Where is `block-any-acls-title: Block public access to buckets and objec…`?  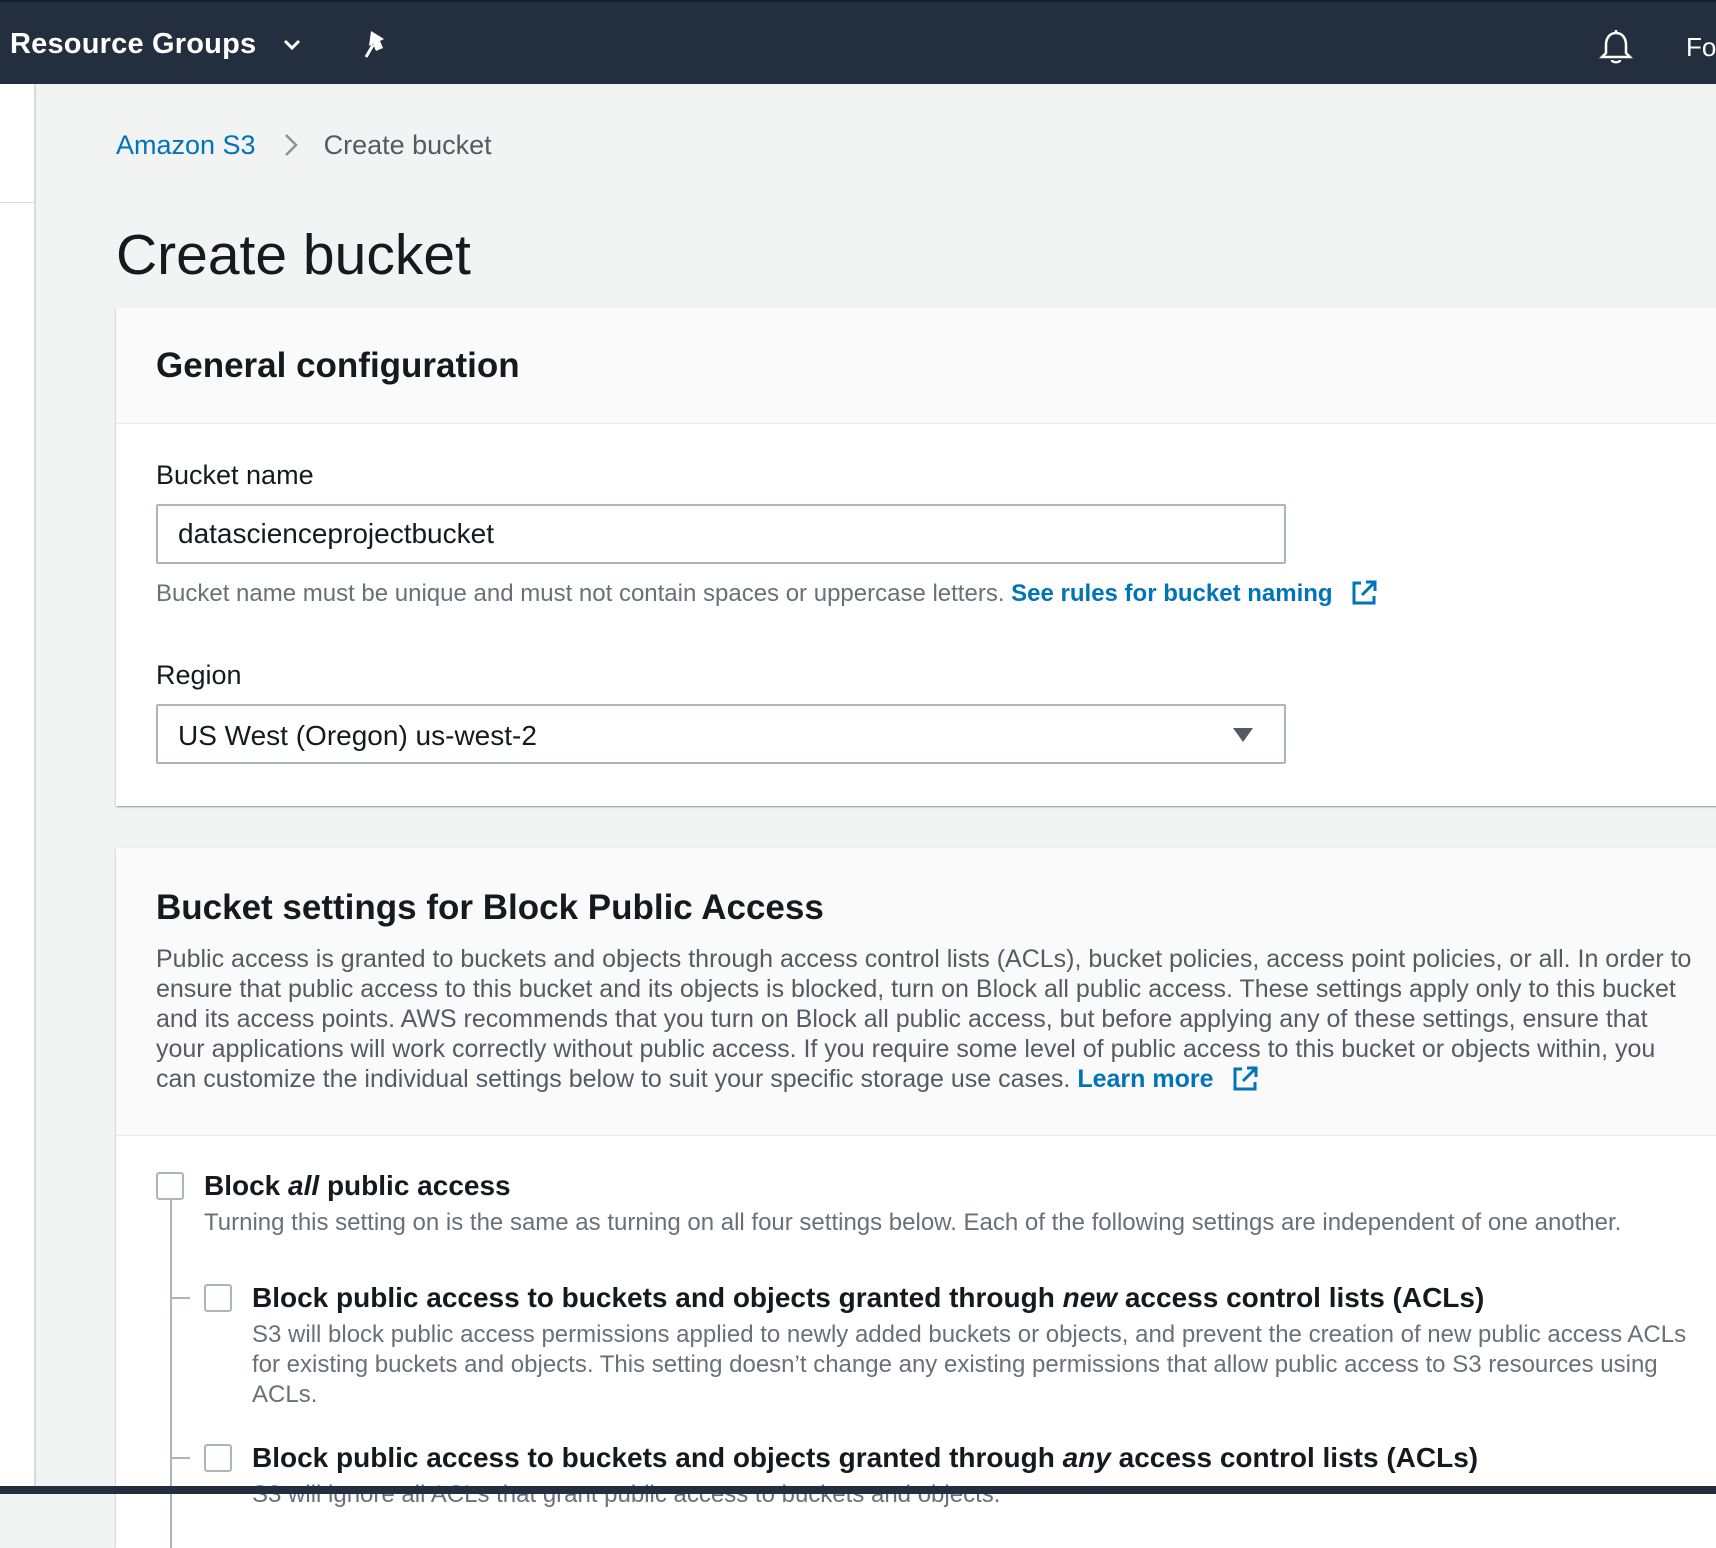 block-any-acls-title: Block public access to buckets and objec… is located at coordinates (865, 1458).